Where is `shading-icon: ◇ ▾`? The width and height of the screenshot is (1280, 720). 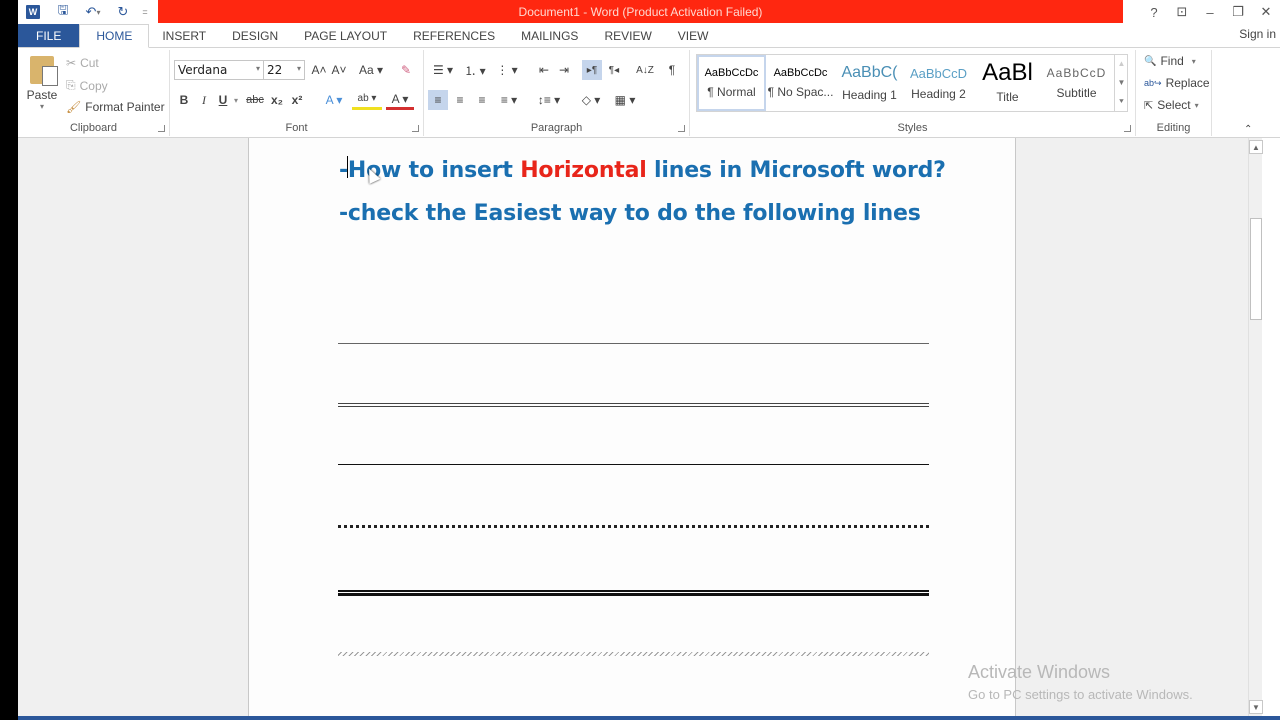
shading-icon: ◇ ▾ is located at coordinates (591, 100).